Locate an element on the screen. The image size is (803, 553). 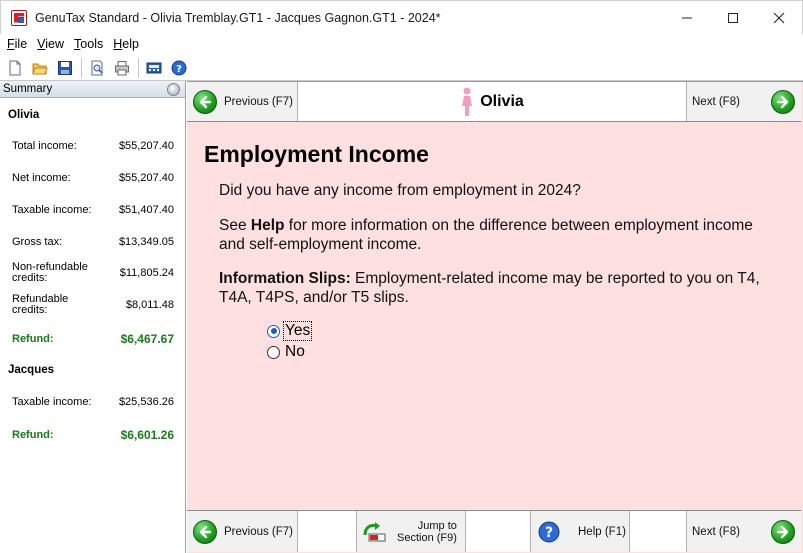
print-preview-icon is located at coordinates (97, 67).